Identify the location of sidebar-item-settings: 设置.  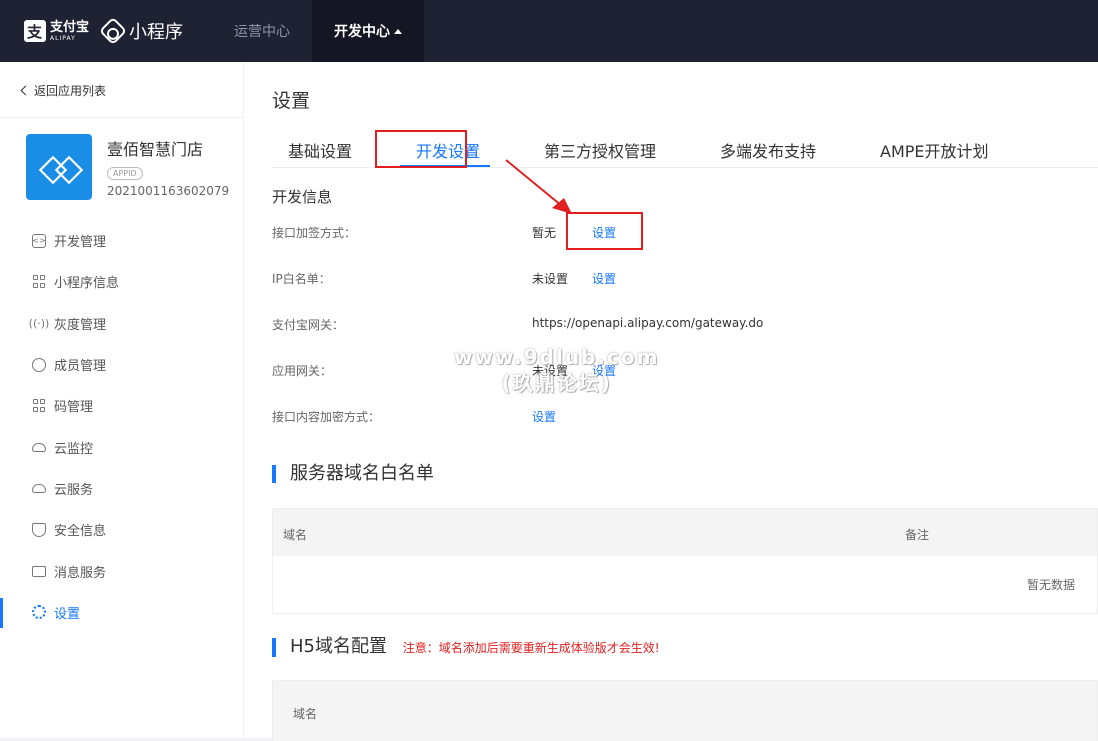
(121, 612).